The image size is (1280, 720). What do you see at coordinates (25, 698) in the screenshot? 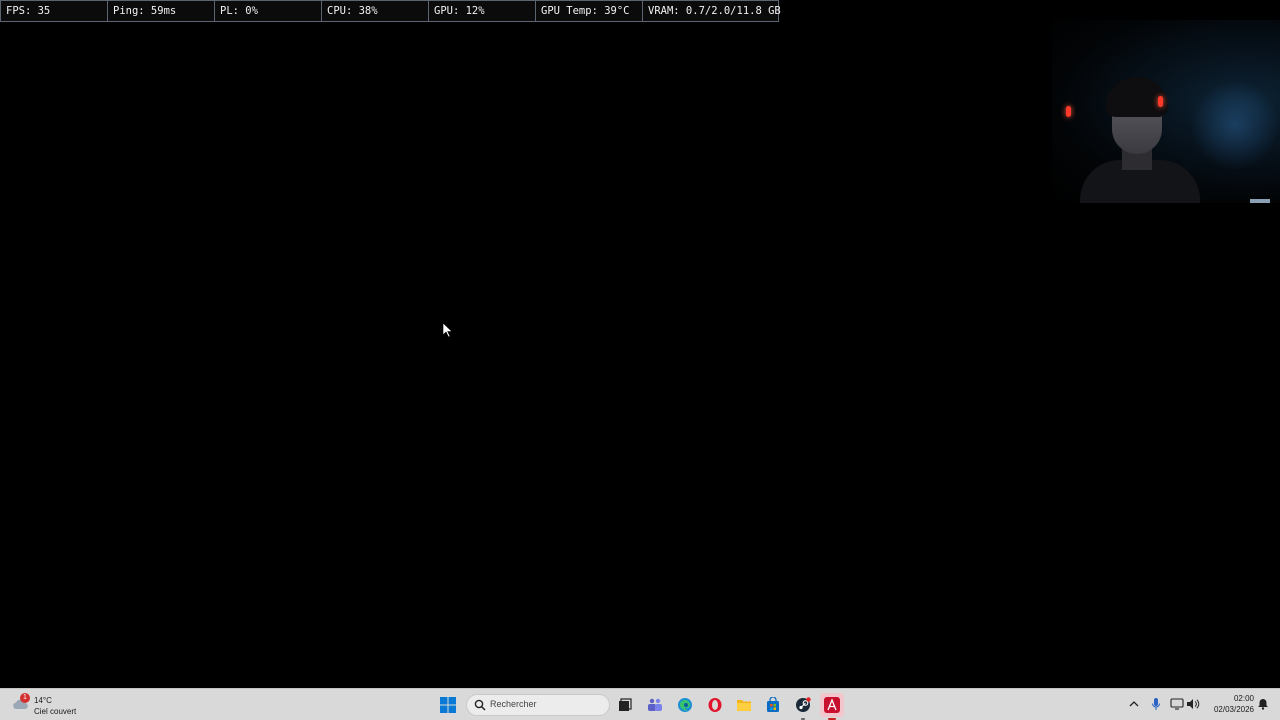
I see `notification-badge: 1` at bounding box center [25, 698].